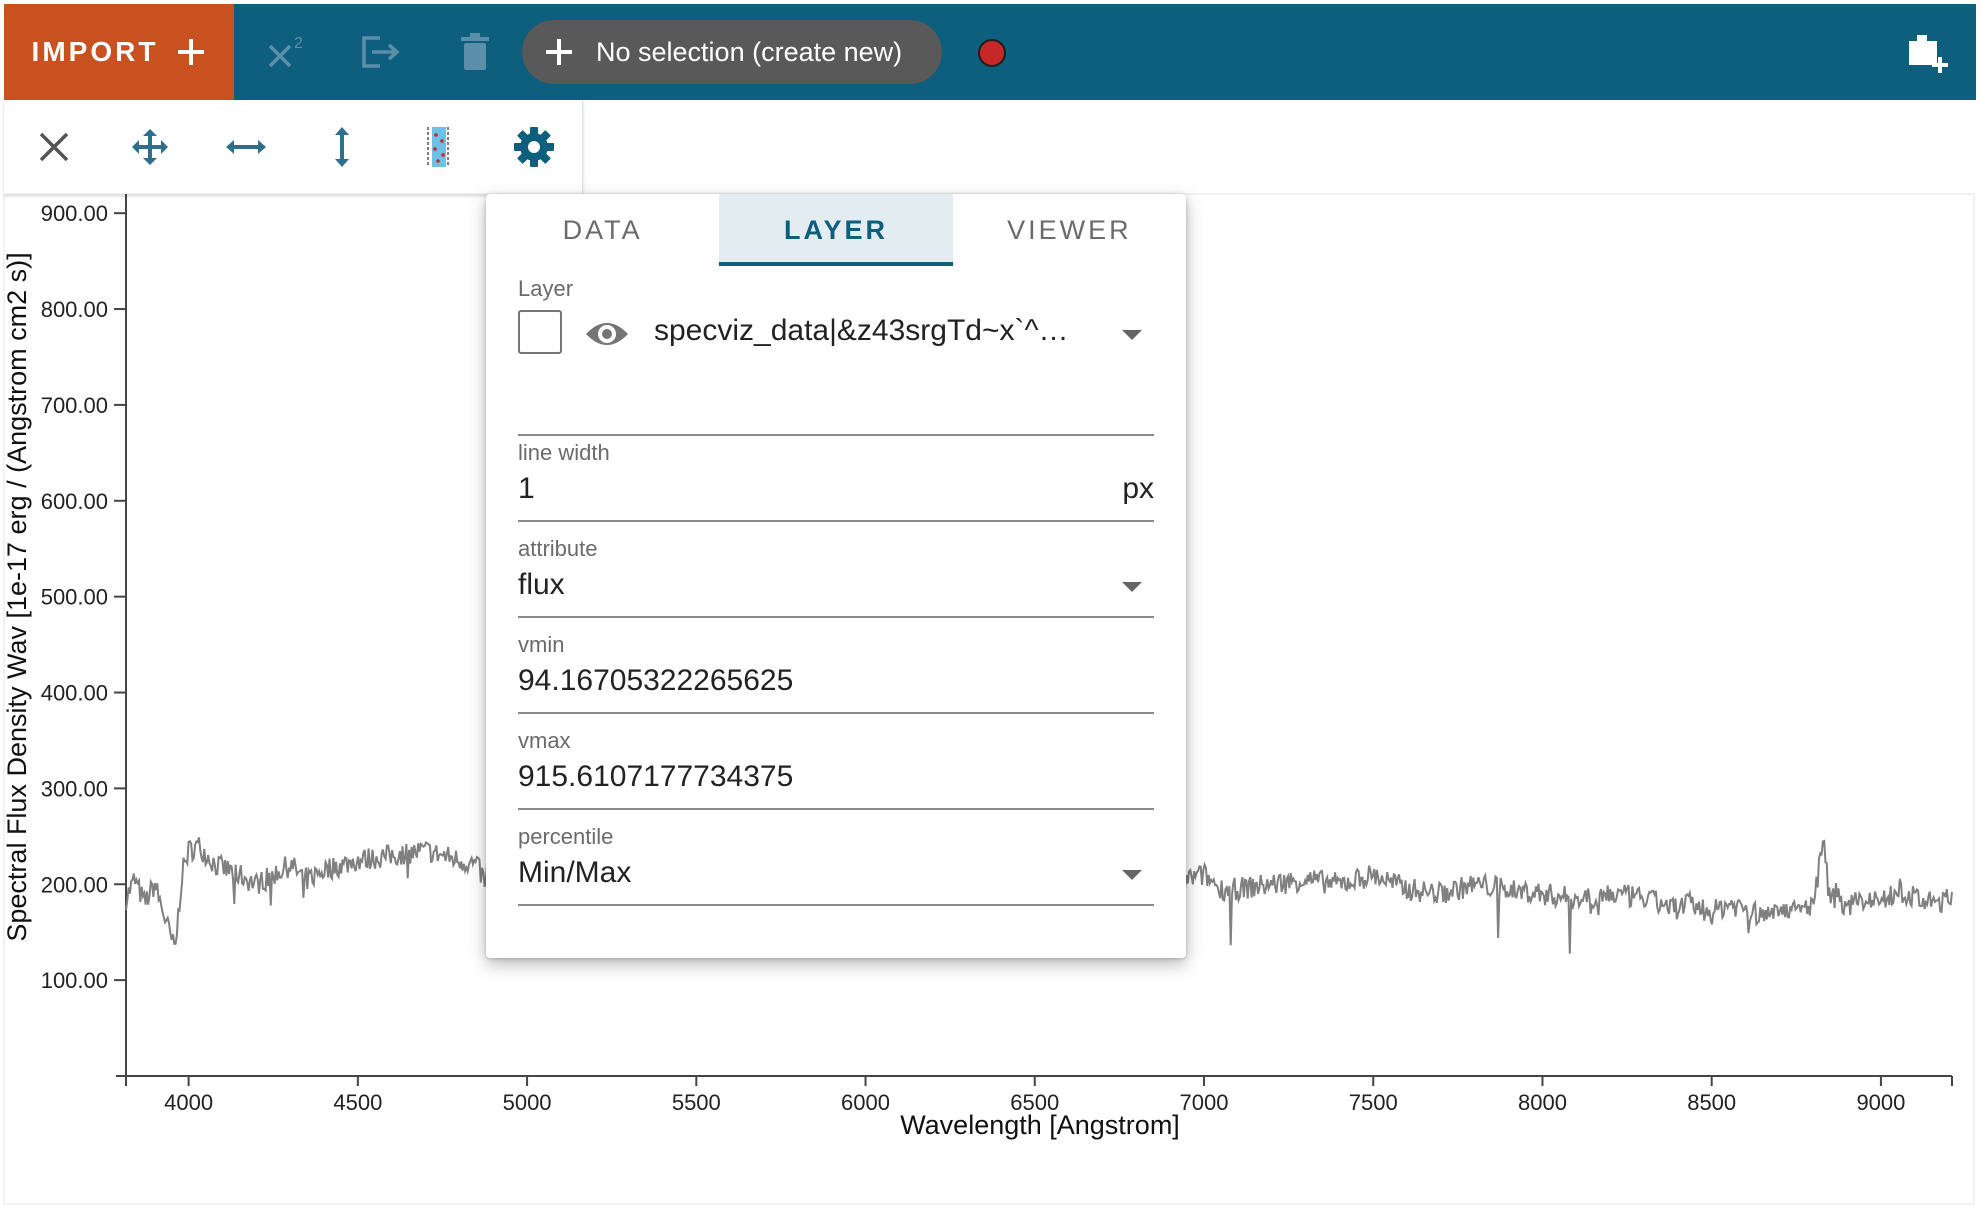  What do you see at coordinates (1204, 1102) in the screenshot?
I see `x-tick-label: 7000` at bounding box center [1204, 1102].